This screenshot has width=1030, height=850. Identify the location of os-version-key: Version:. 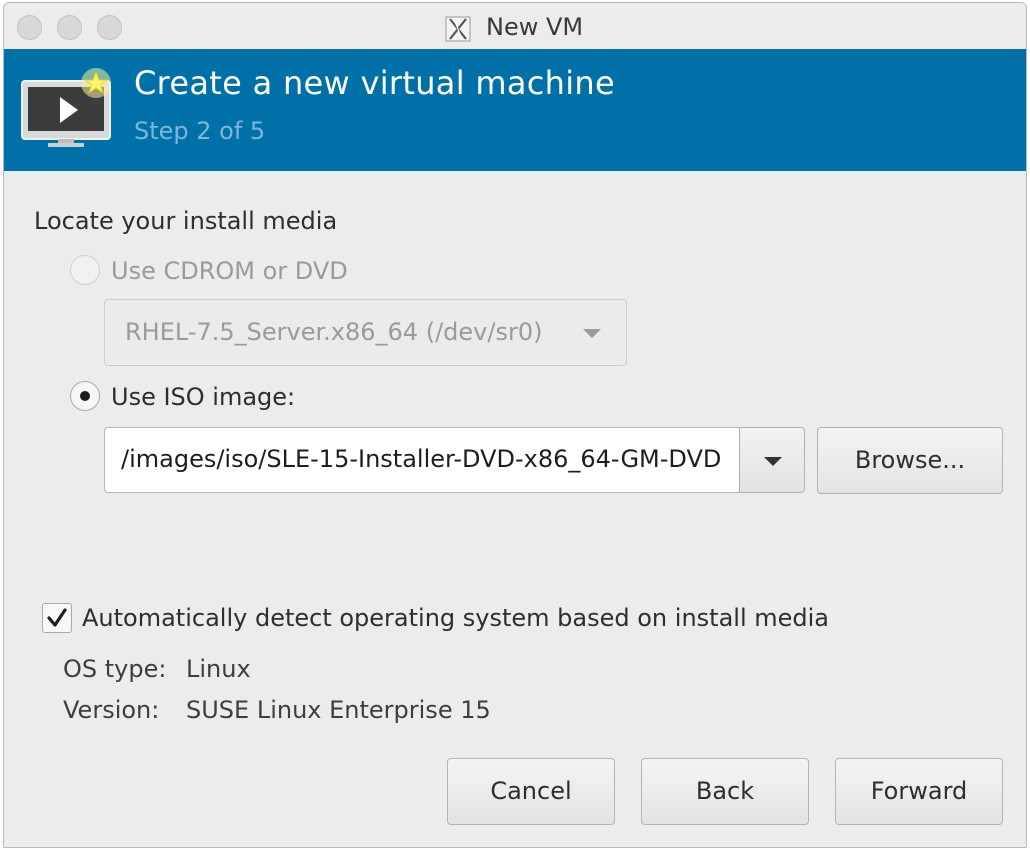
(111, 710).